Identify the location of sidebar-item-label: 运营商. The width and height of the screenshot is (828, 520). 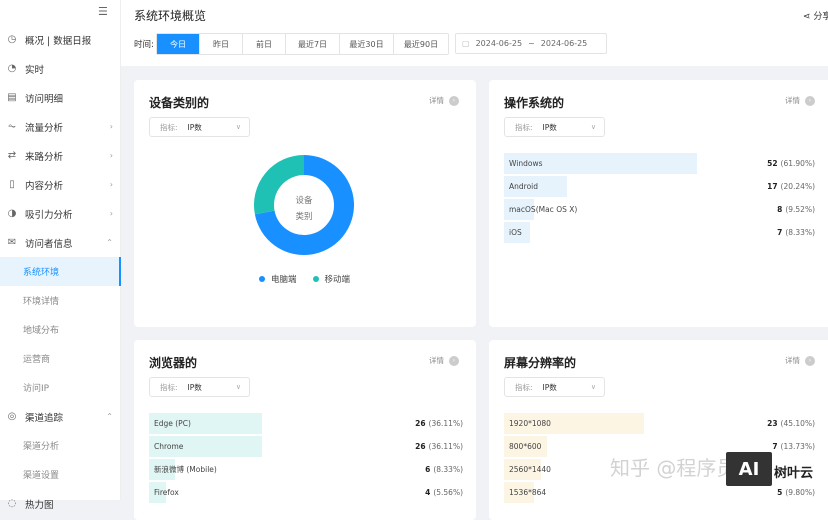
(37, 360).